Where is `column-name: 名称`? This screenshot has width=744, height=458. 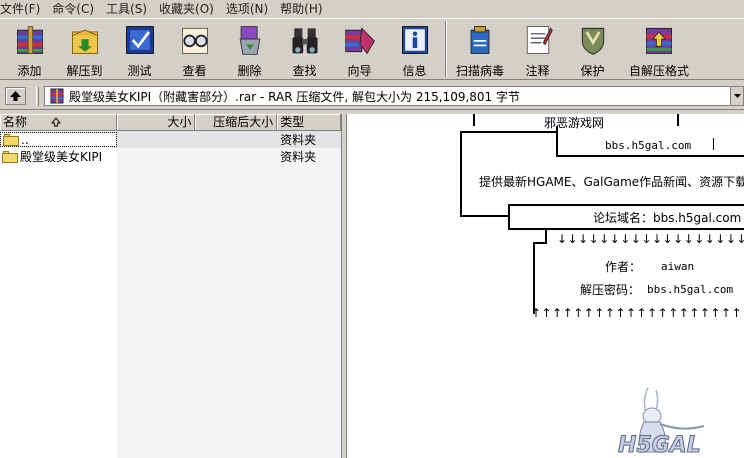 column-name: 名称 is located at coordinates (58, 122).